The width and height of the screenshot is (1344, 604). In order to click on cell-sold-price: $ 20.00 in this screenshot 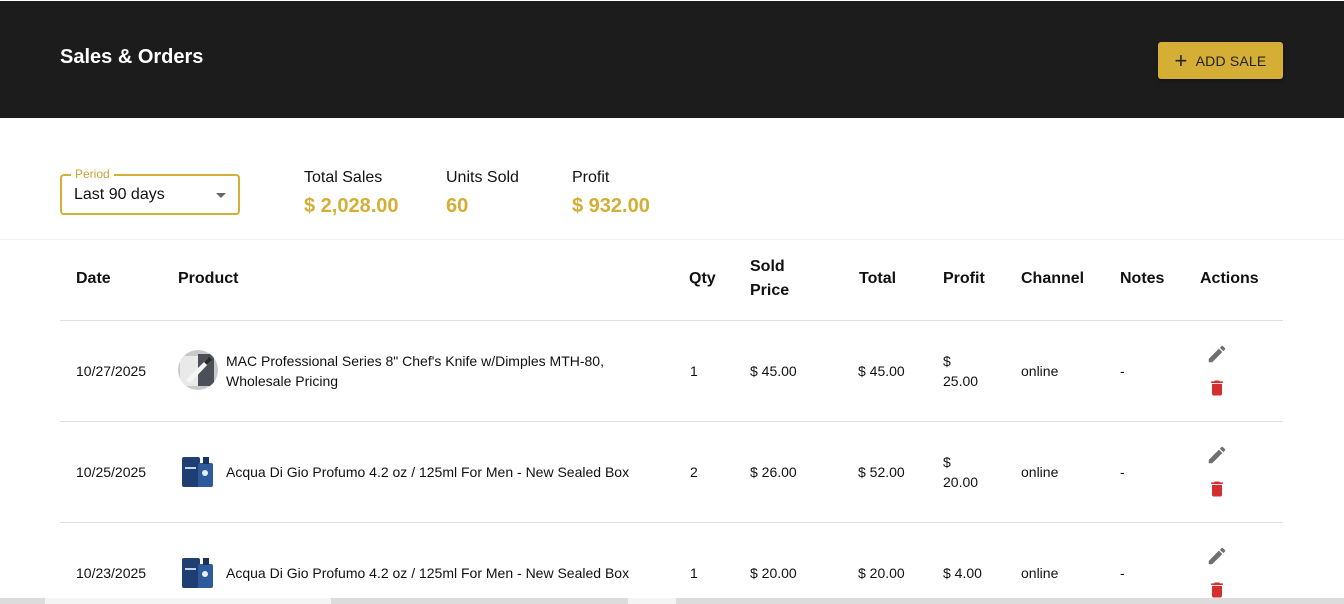, I will do `click(773, 573)`.